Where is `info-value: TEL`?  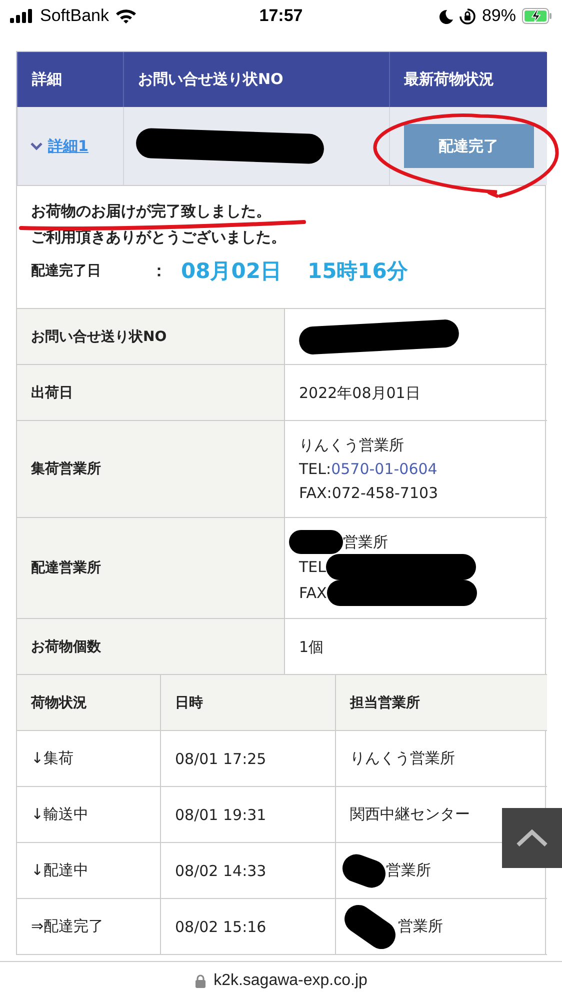
info-value: TEL is located at coordinates (312, 567).